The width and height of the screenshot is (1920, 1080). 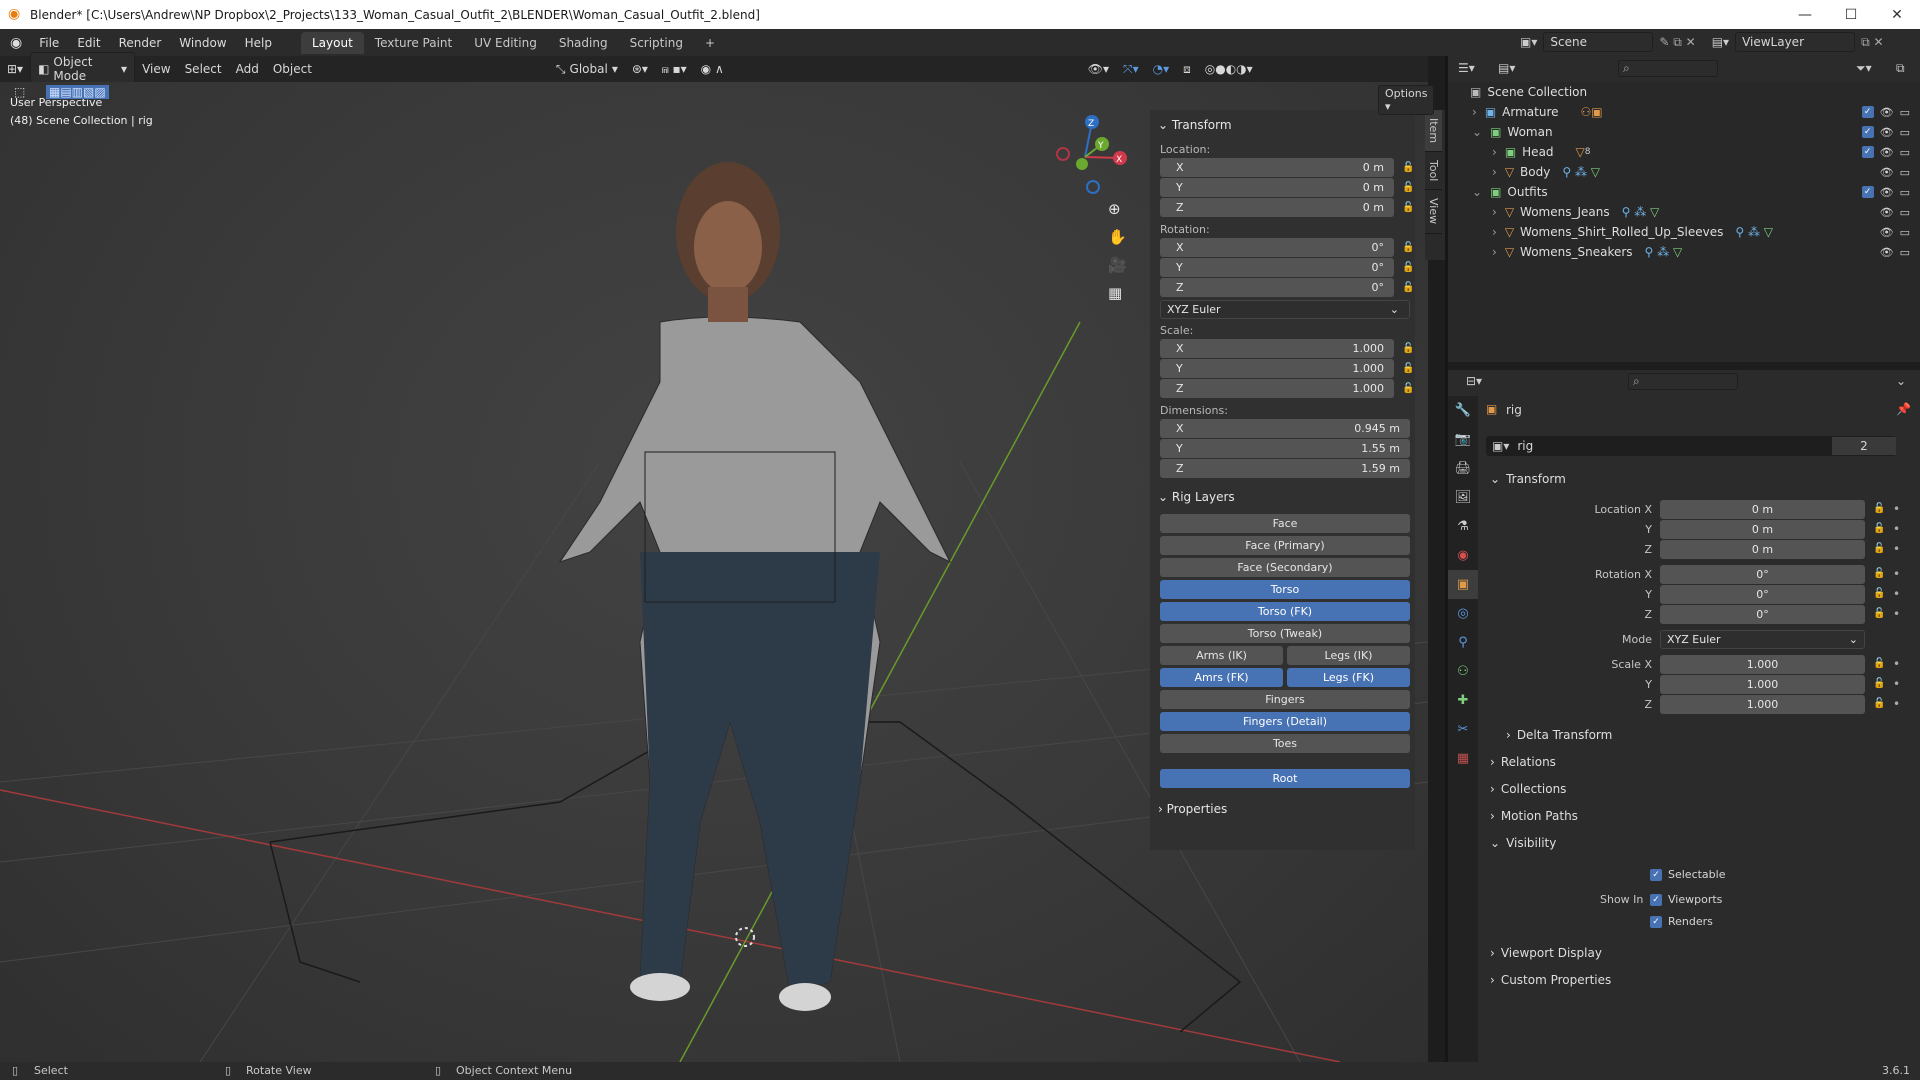 I want to click on rig-layer-root-button: Root, so click(x=1285, y=778).